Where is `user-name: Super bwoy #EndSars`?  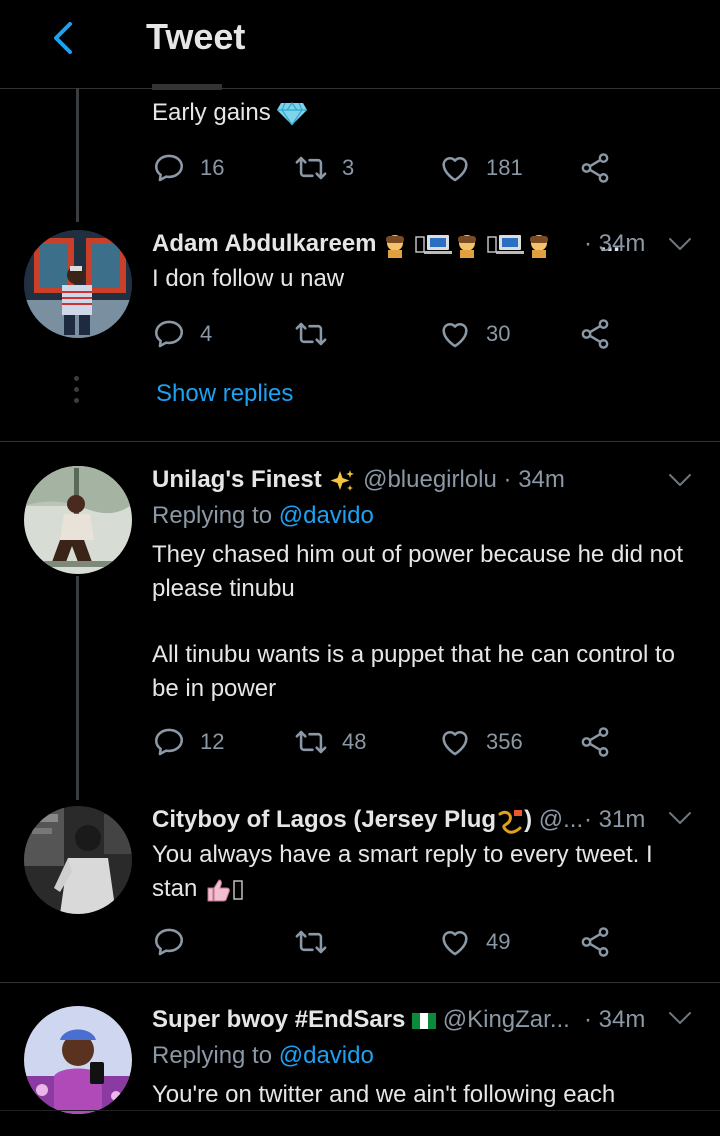
user-name: Super bwoy #EndSars is located at coordinates (278, 1019).